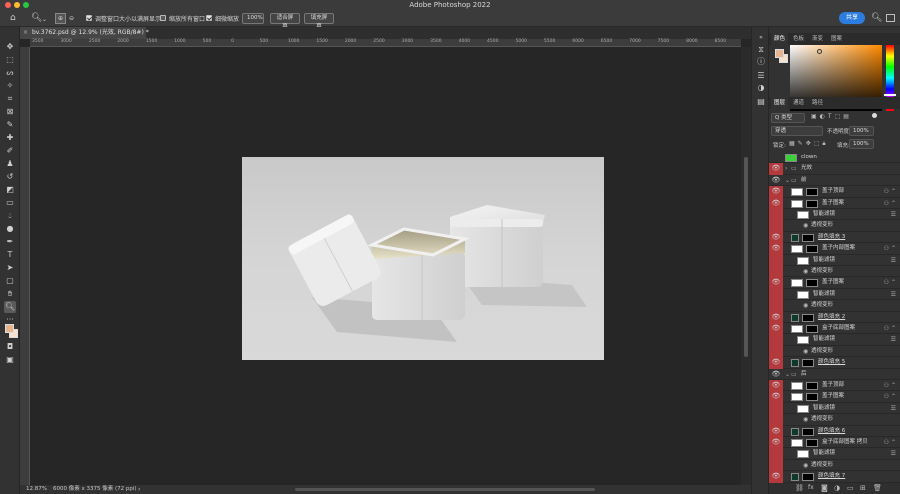 The height and width of the screenshot is (494, 900). I want to click on zoom-out-icon: ⊖, so click(71, 19).